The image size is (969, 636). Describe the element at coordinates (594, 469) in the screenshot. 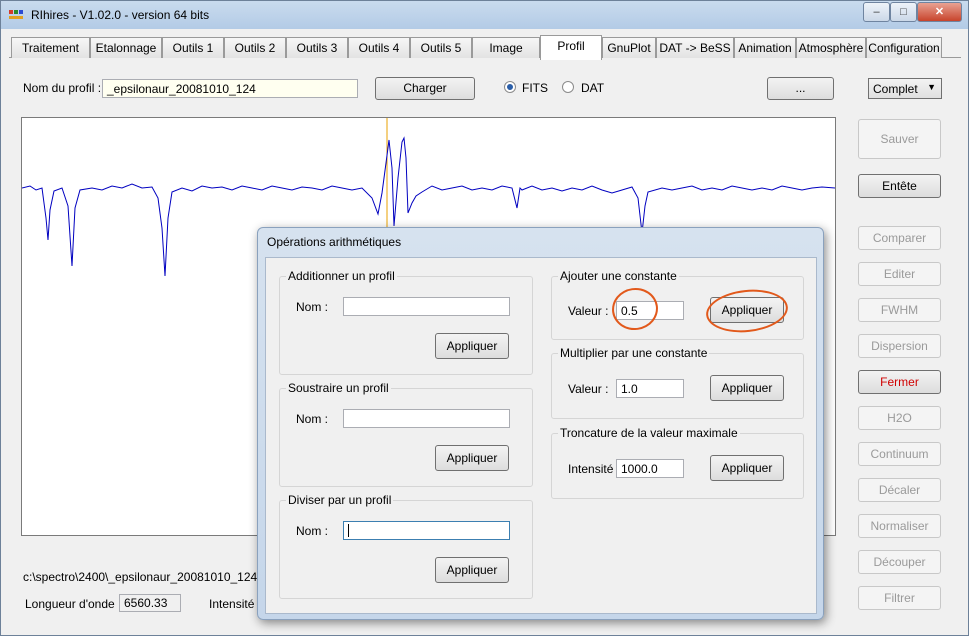

I see `truncate-max-intensity-label: Intensité :` at that location.